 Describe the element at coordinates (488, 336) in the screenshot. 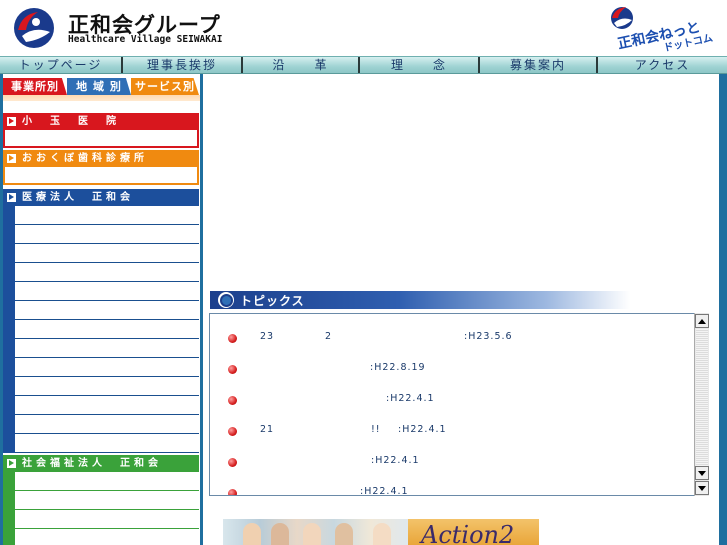

I see `topic-date: :H23.5.6` at that location.